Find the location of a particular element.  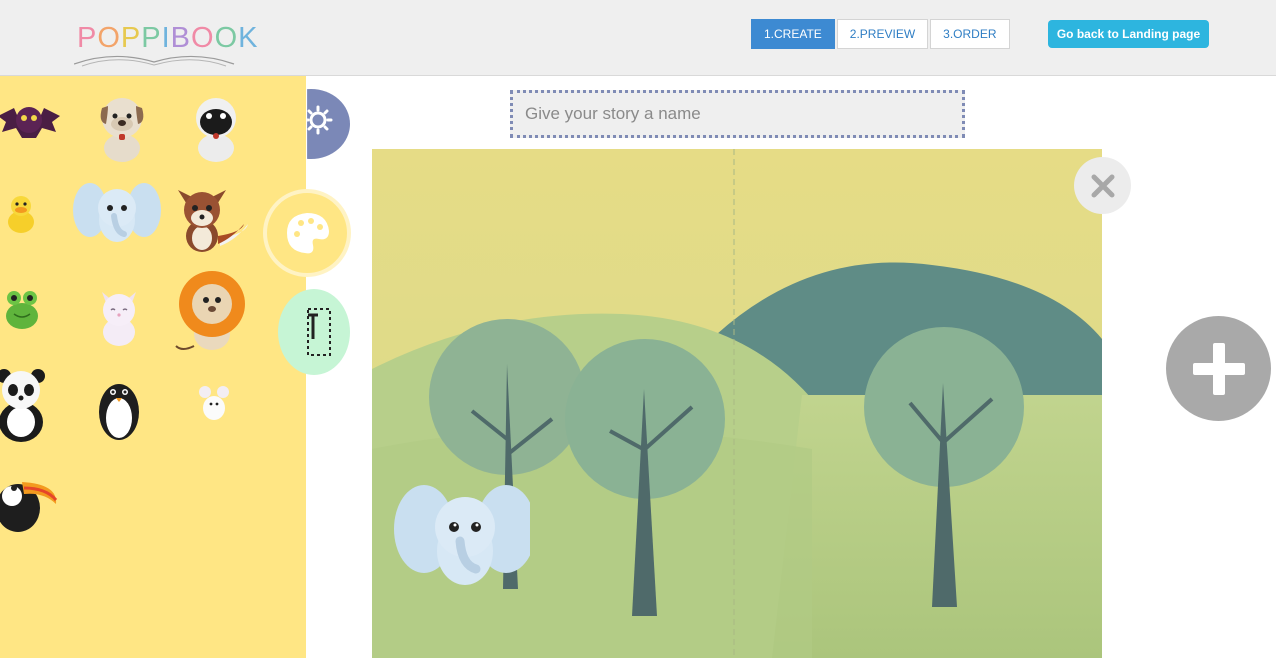

step-preview-tab: 2.PREVIEW is located at coordinates (882, 34).